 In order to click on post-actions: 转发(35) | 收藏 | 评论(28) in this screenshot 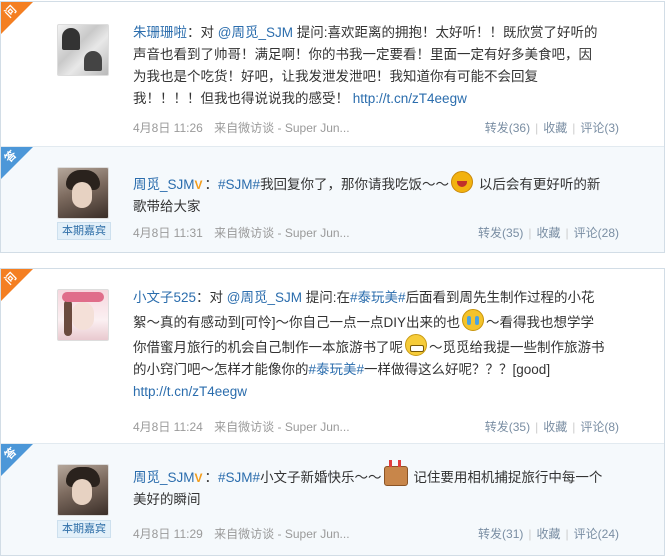, I will do `click(548, 233)`.